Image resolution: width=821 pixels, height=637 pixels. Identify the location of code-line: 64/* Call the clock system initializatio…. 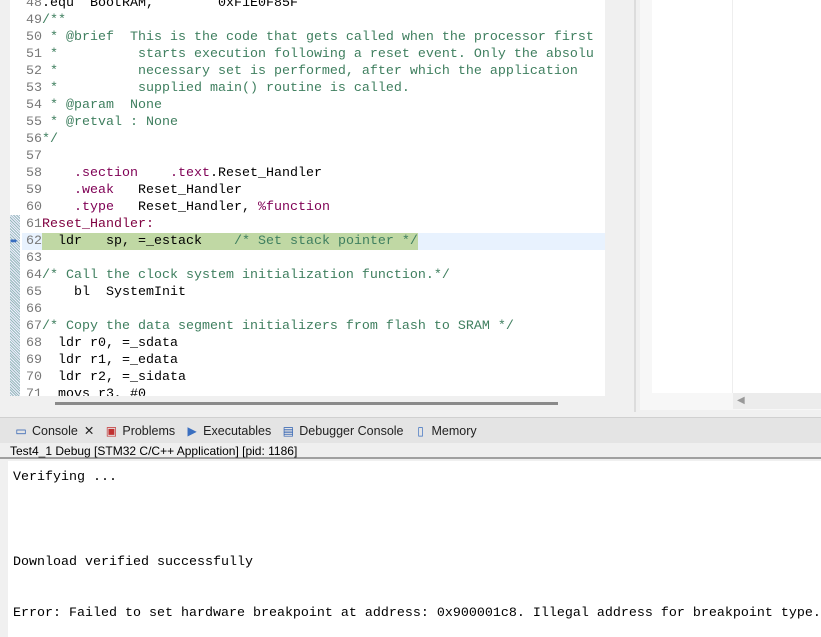
(313, 275).